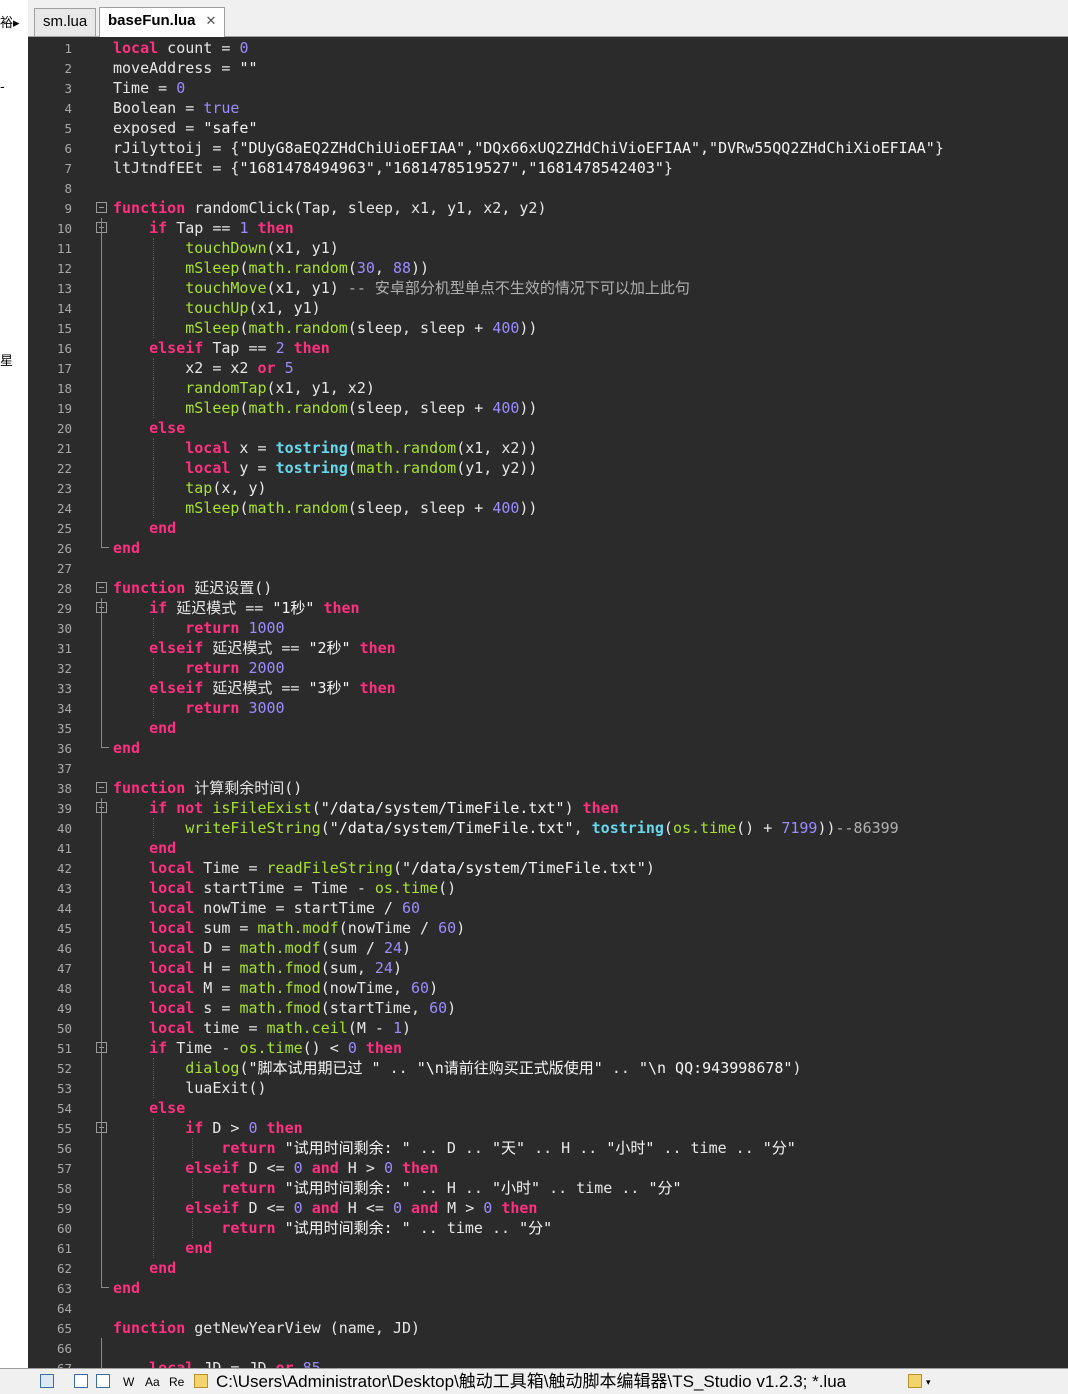 Image resolution: width=1068 pixels, height=1394 pixels. What do you see at coordinates (64, 1268) in the screenshot?
I see `line-number: 62` at bounding box center [64, 1268].